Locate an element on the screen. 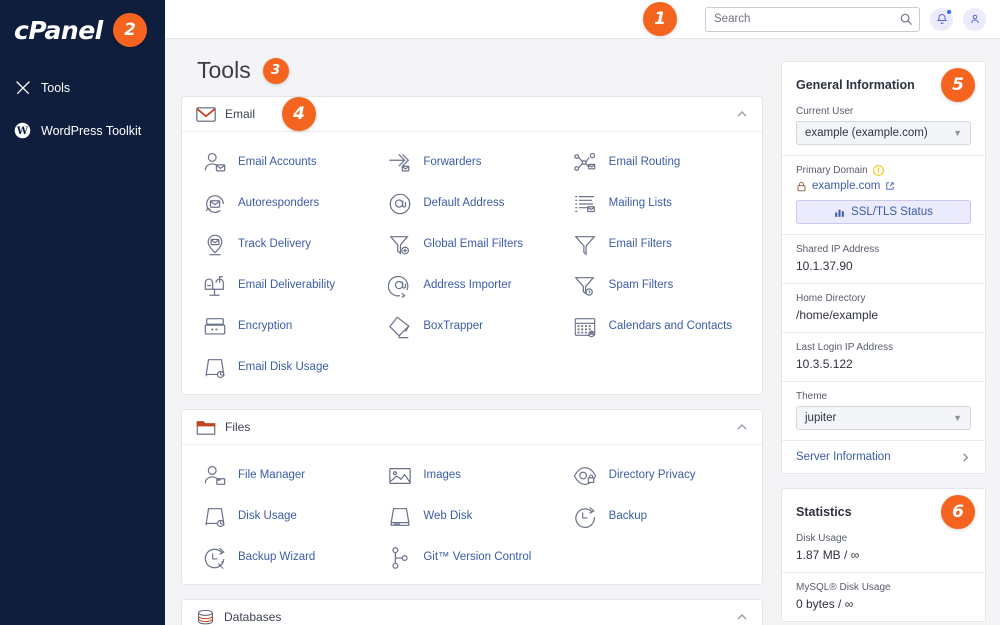 This screenshot has width=1000, height=625. tool-label: Address Importer is located at coordinates (467, 284).